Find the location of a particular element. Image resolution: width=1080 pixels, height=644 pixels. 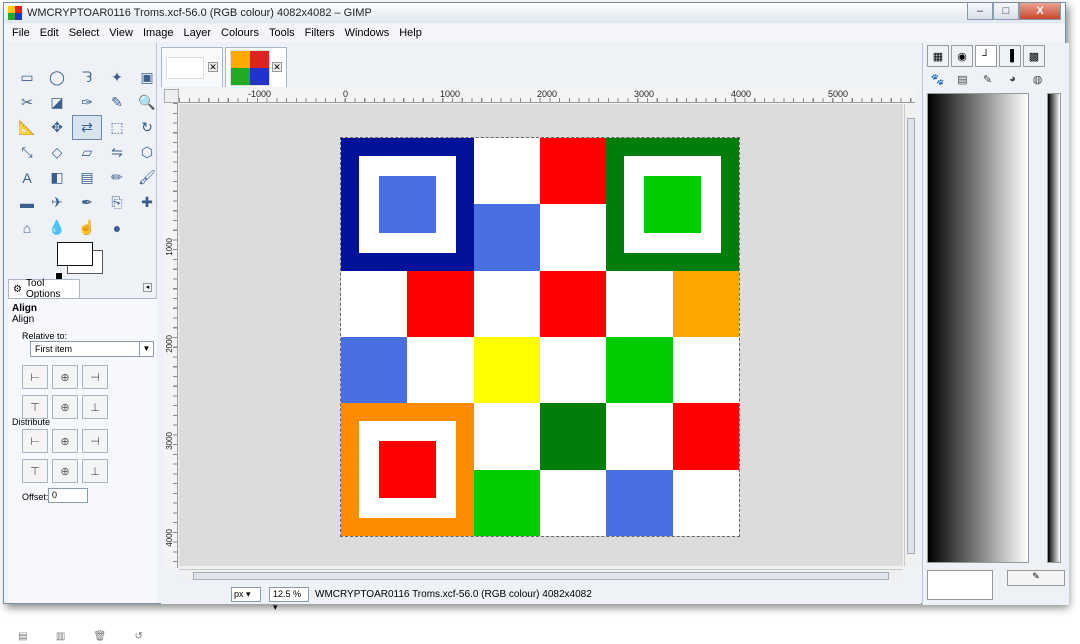

flip-icon: ⇋ is located at coordinates (117, 152).